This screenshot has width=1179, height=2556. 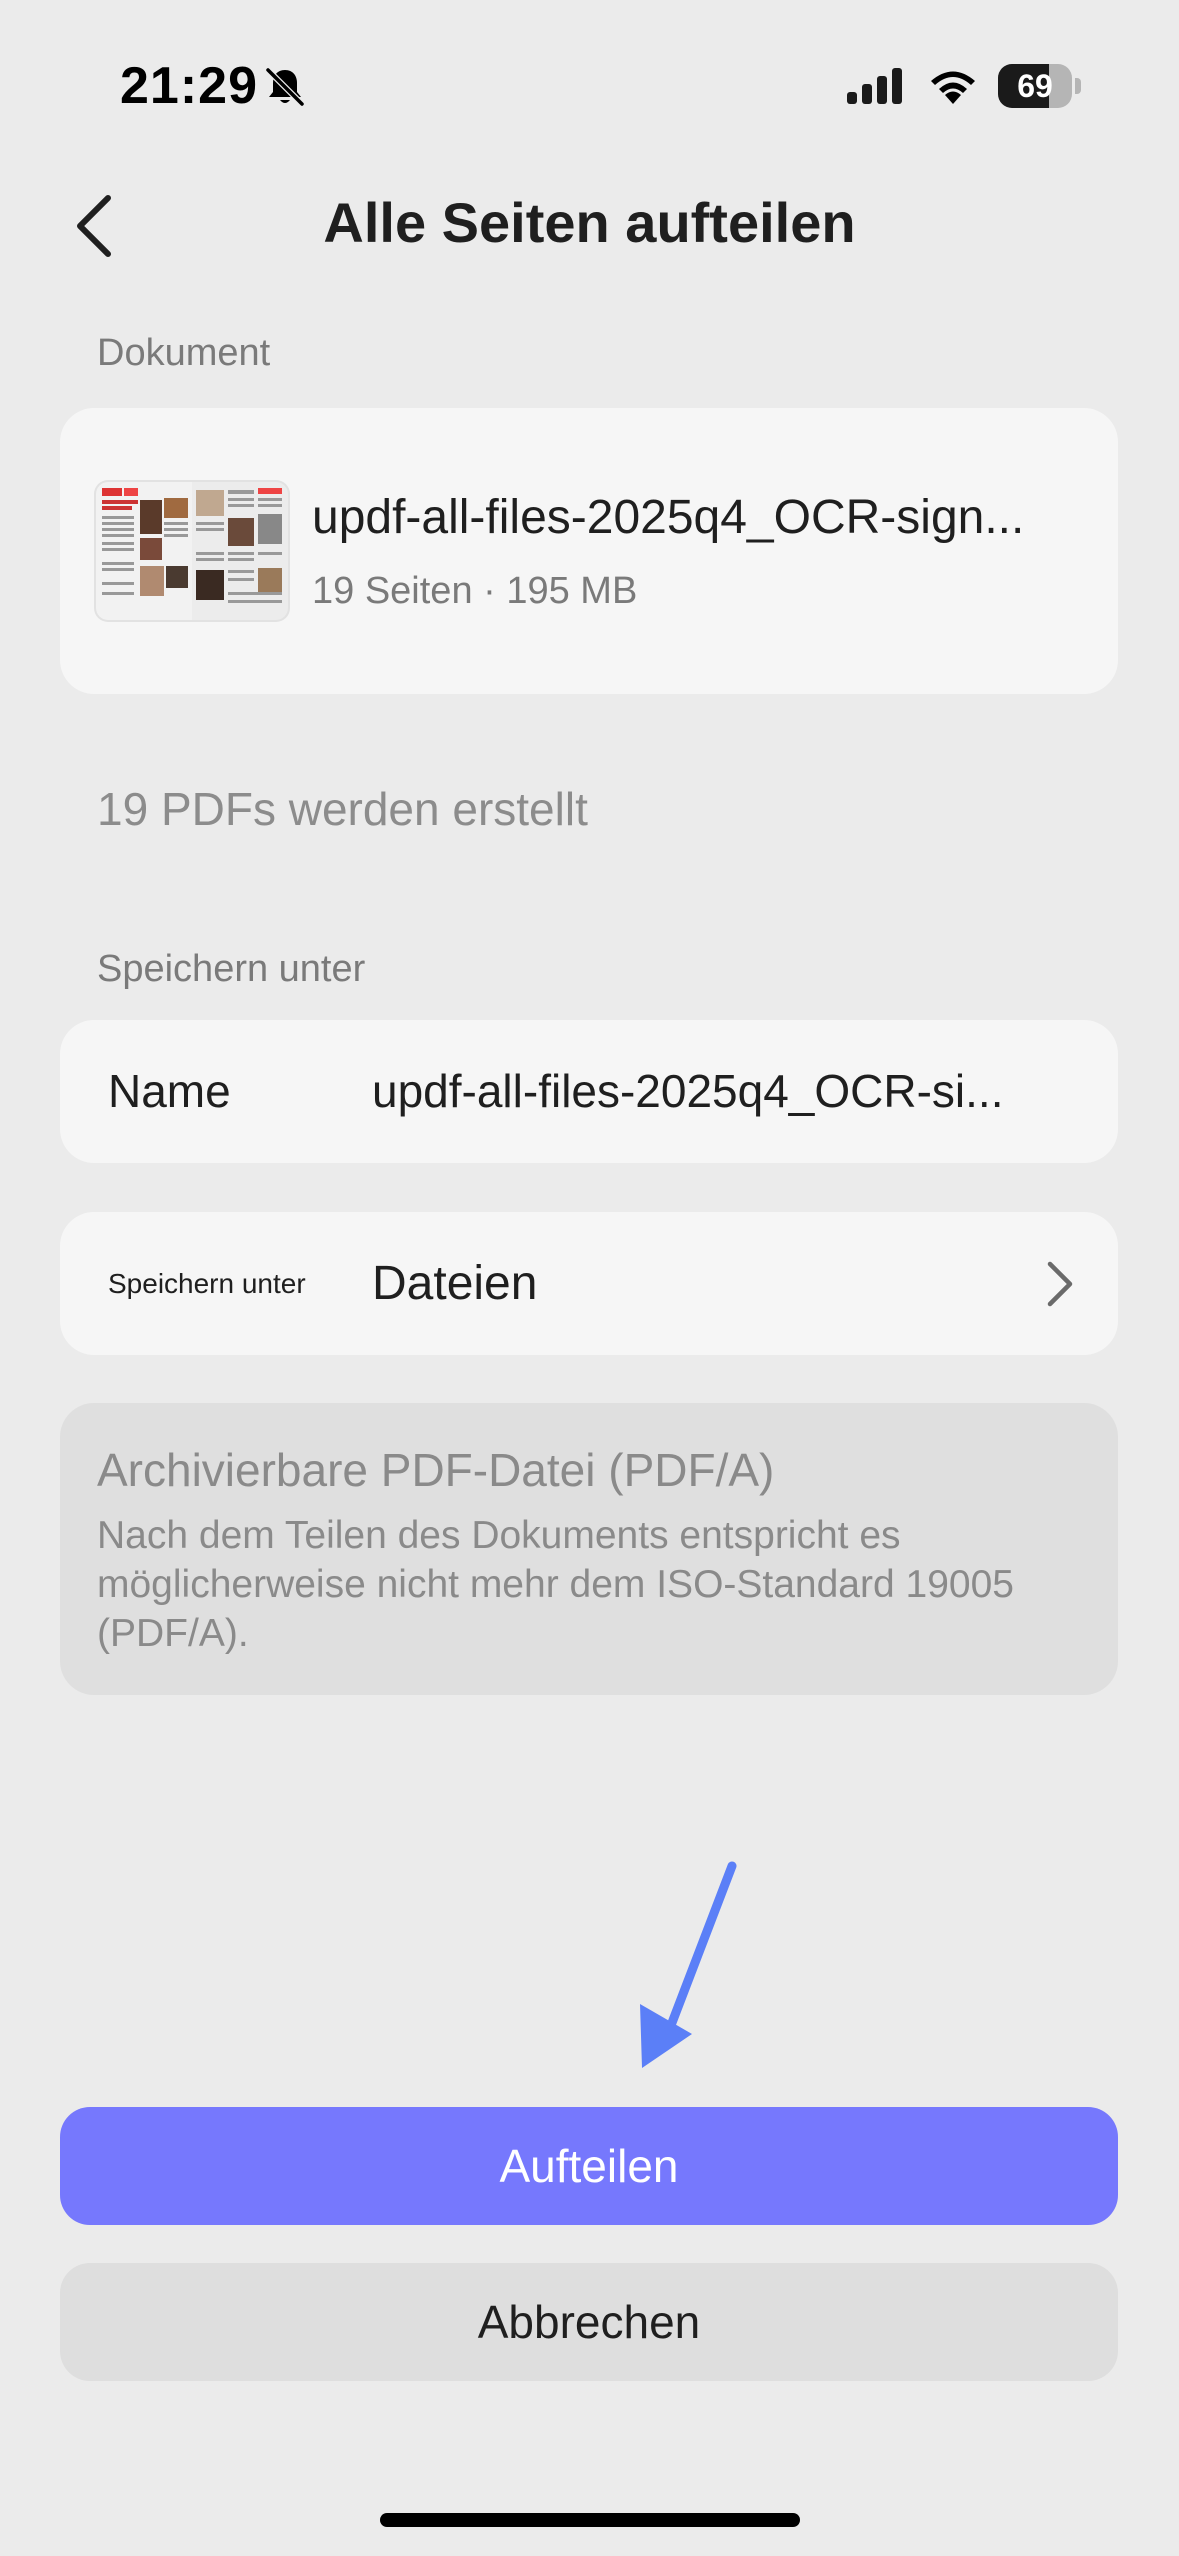 What do you see at coordinates (436, 1470) in the screenshot?
I see `pdfa-title: Archivierbare PDF-Datei (PDF/A)` at bounding box center [436, 1470].